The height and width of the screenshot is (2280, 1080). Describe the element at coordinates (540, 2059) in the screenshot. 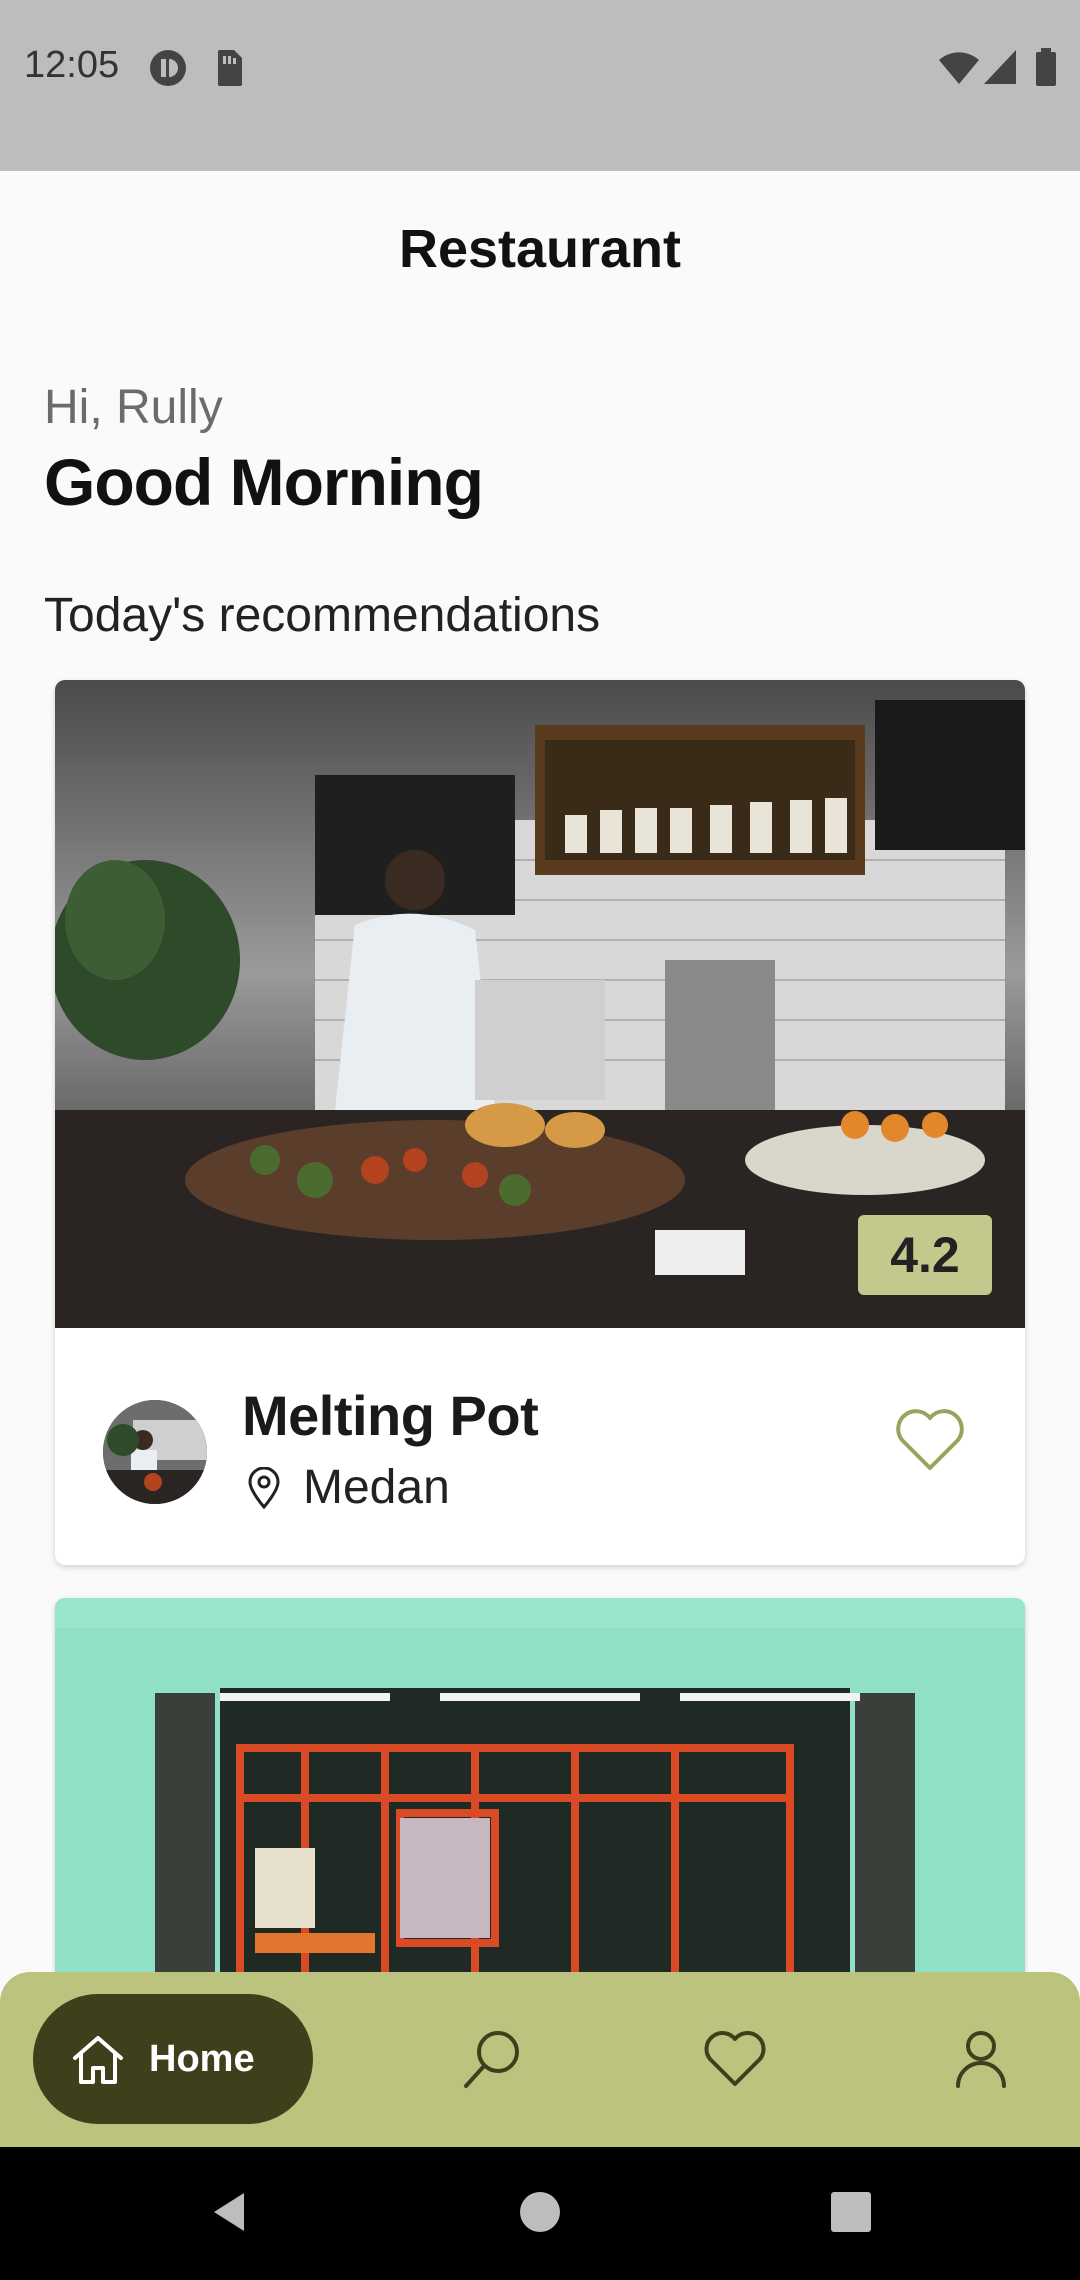

I see `bottom-navigation: Home` at that location.